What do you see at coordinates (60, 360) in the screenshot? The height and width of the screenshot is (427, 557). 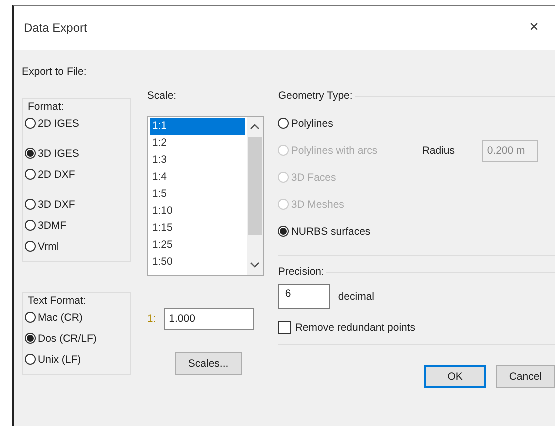 I see `radio-label: Unix (LF)` at bounding box center [60, 360].